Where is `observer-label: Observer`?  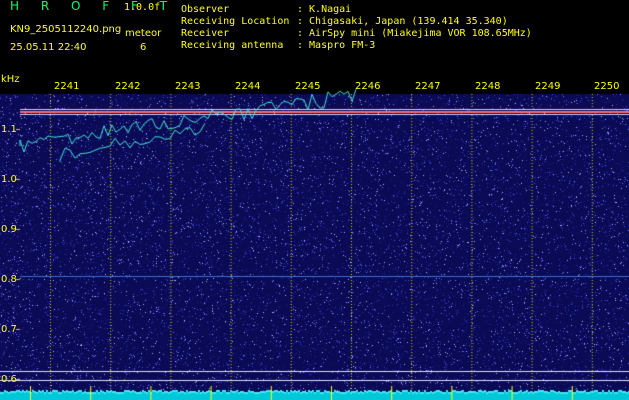 observer-label: Observer is located at coordinates (205, 9).